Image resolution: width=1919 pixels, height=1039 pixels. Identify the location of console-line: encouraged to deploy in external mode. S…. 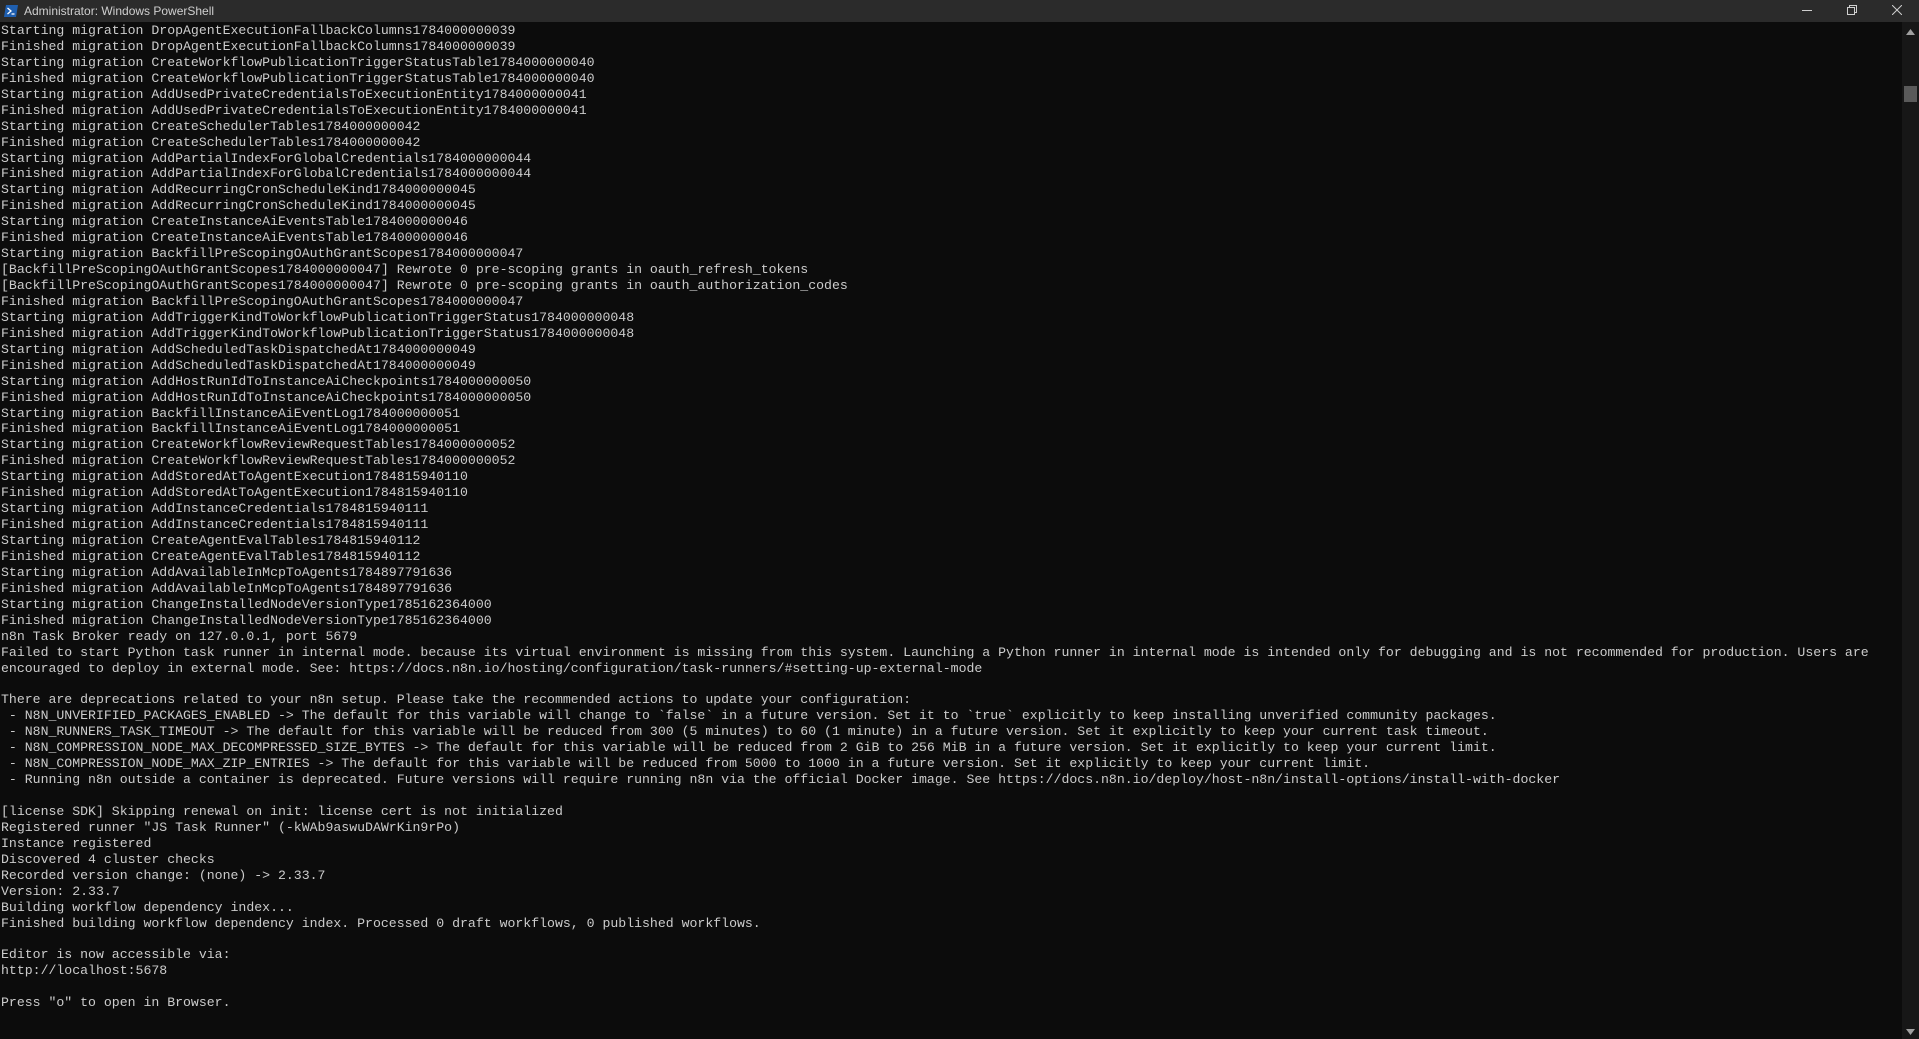
(492, 668).